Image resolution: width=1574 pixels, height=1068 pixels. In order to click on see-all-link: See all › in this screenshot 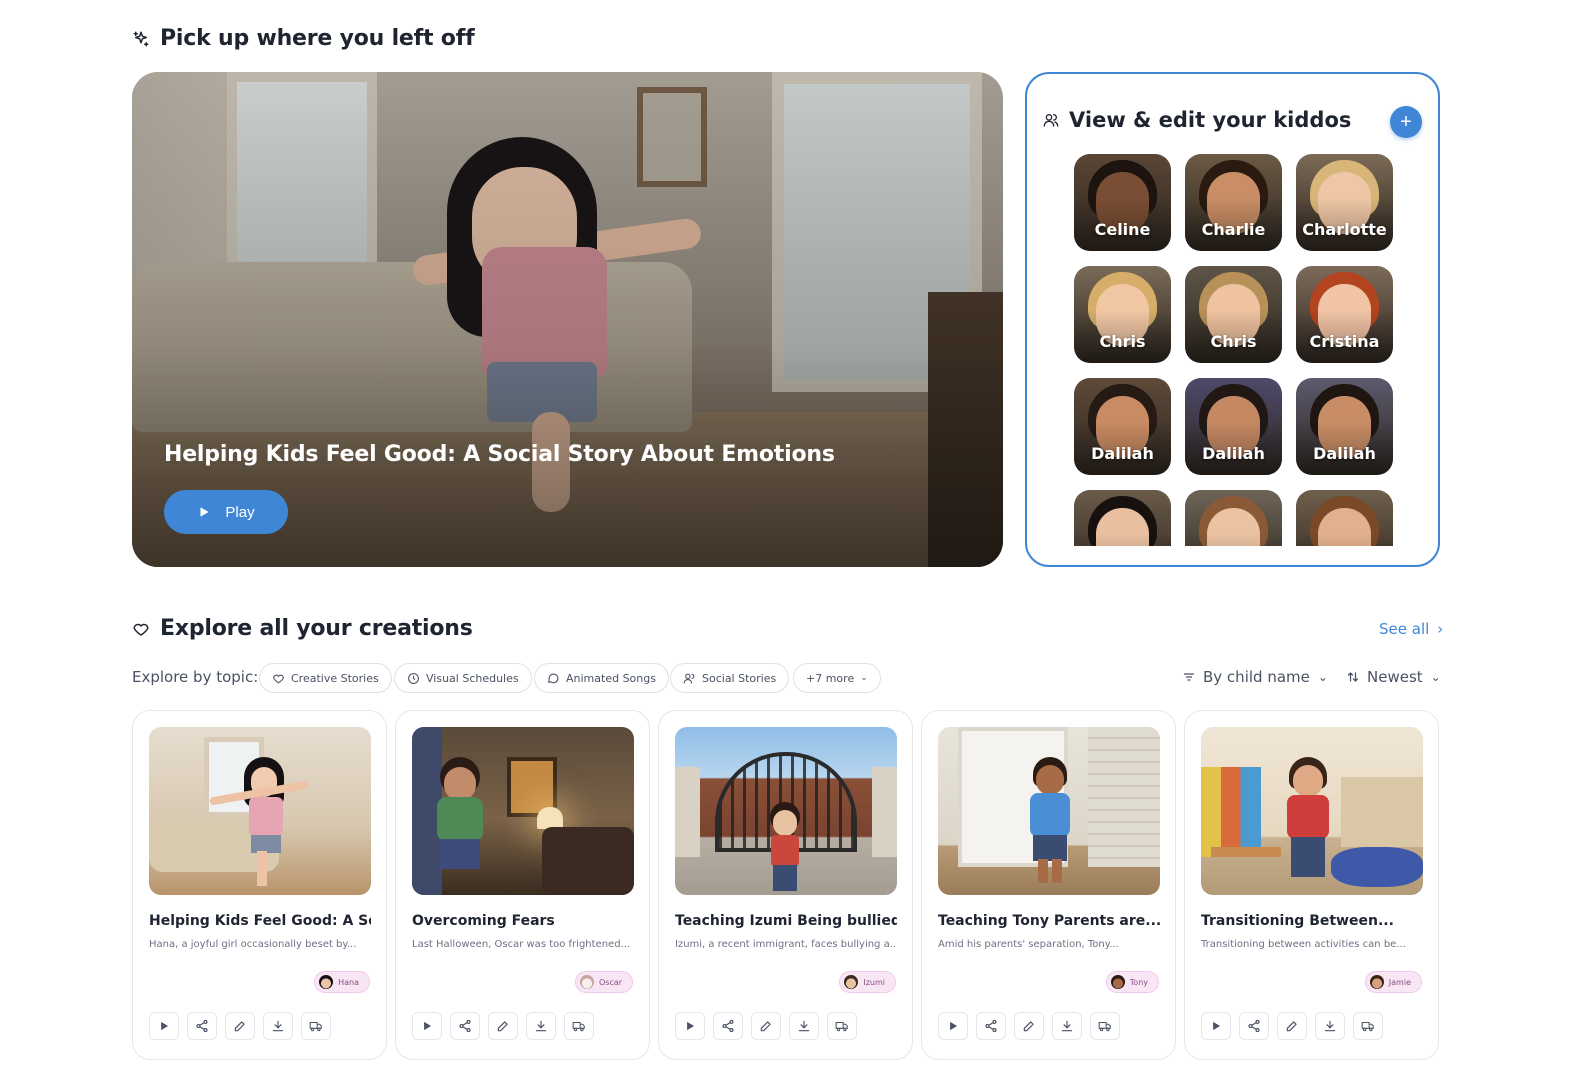, I will do `click(1411, 629)`.